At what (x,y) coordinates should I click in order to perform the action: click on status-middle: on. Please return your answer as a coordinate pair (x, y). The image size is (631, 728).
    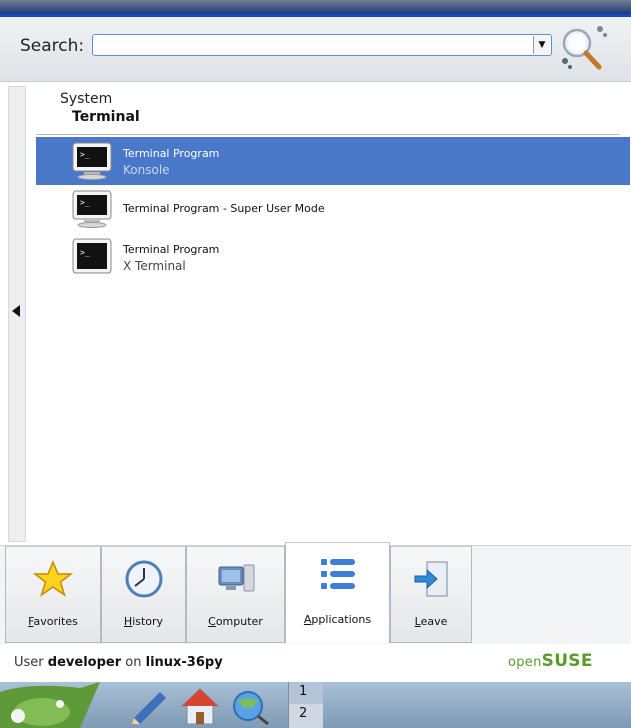
    Looking at the image, I should click on (133, 662).